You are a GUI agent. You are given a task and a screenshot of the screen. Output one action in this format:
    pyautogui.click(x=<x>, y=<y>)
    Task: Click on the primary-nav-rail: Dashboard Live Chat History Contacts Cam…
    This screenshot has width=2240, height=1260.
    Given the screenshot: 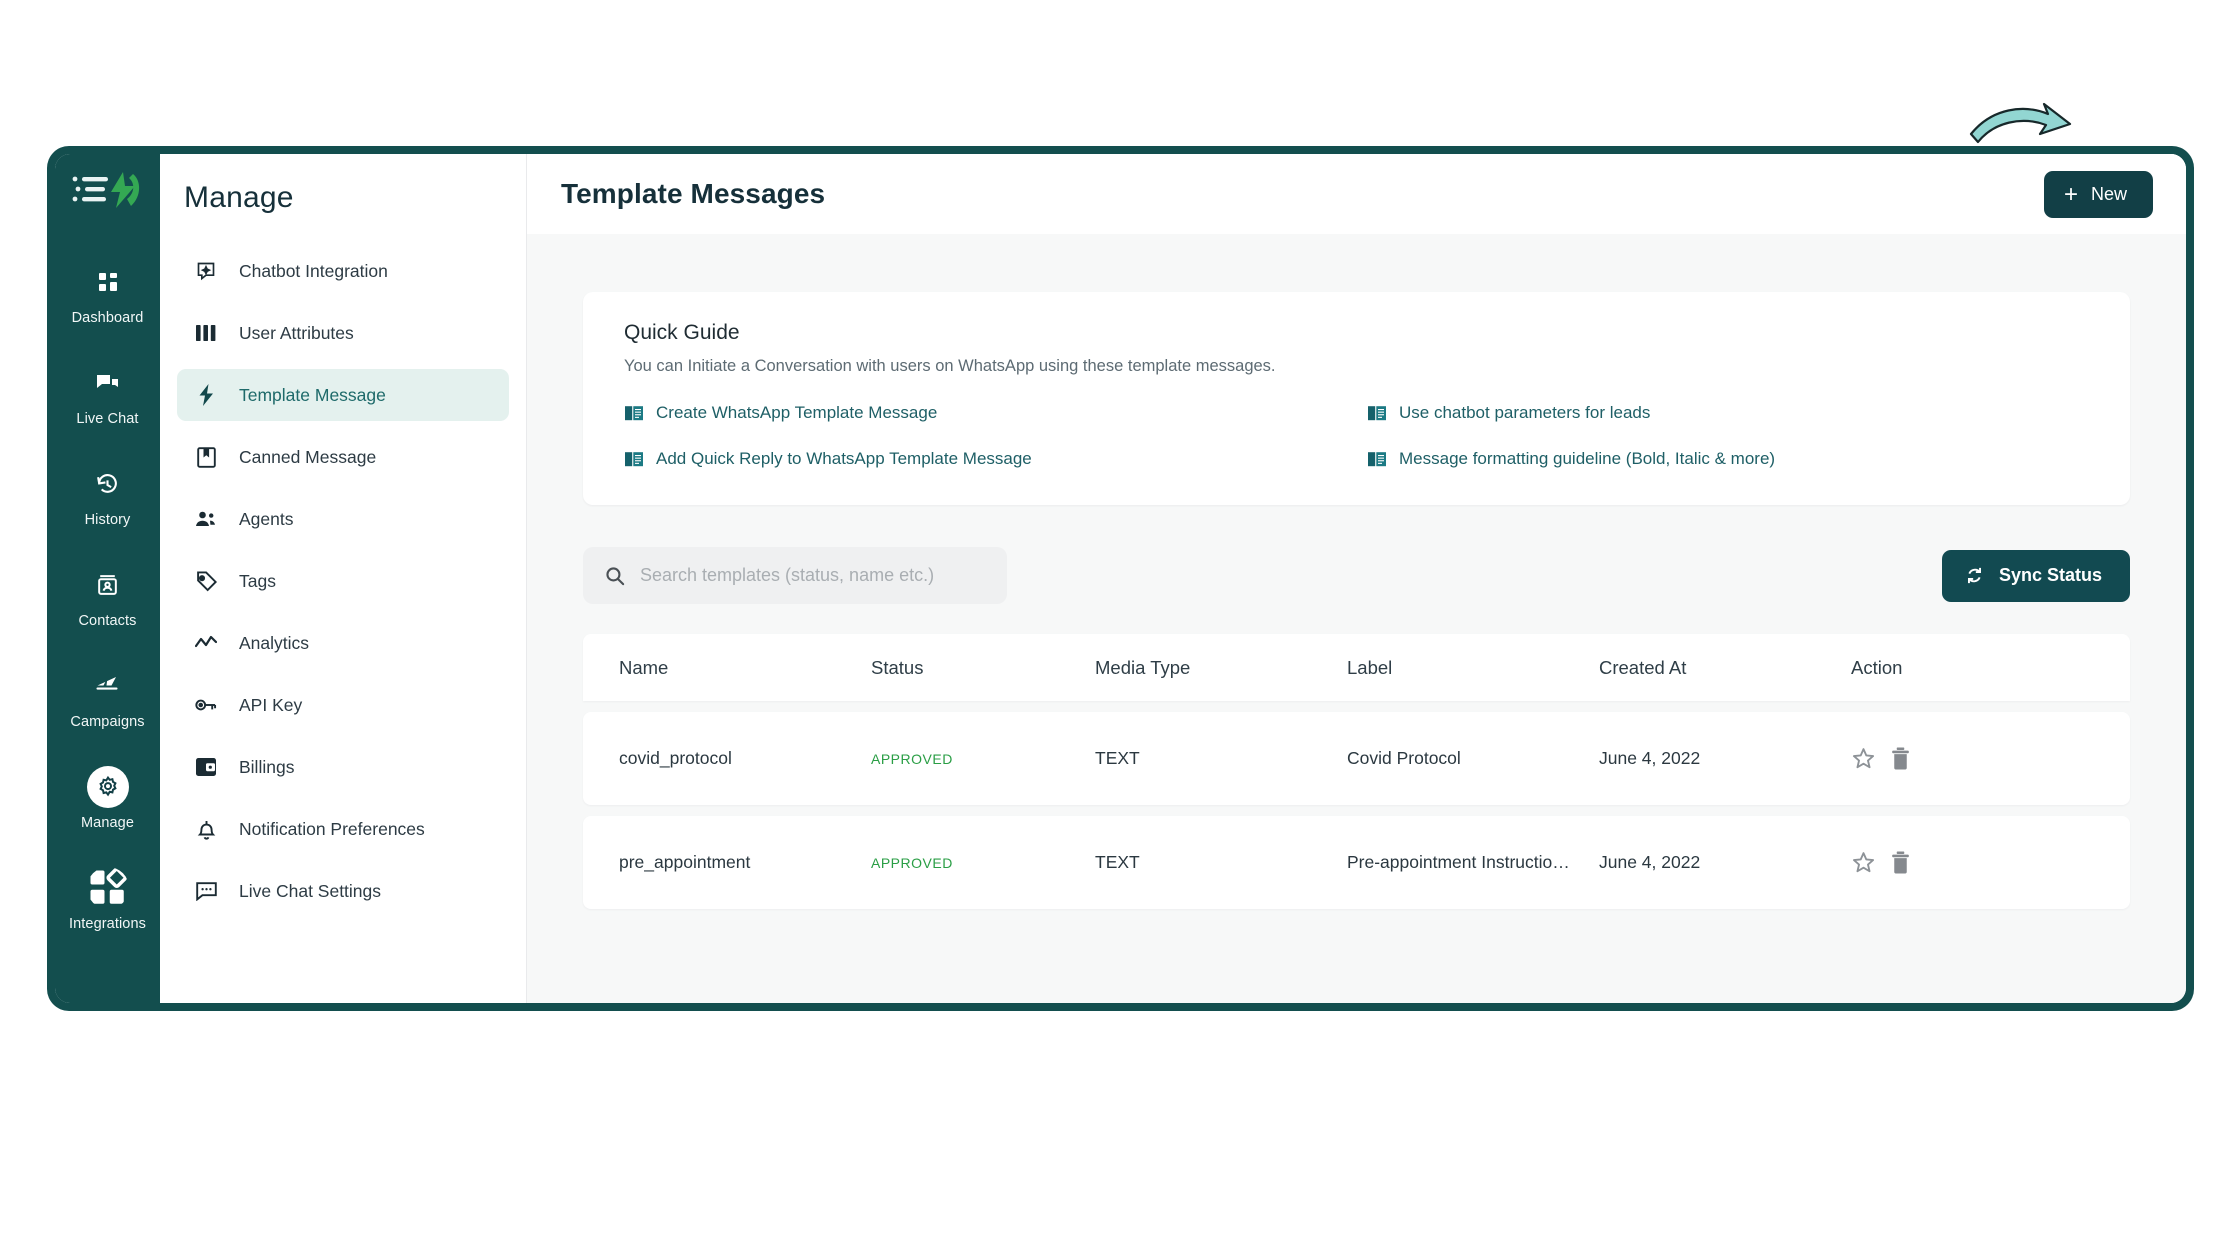 What is the action you would take?
    pyautogui.click(x=107, y=578)
    